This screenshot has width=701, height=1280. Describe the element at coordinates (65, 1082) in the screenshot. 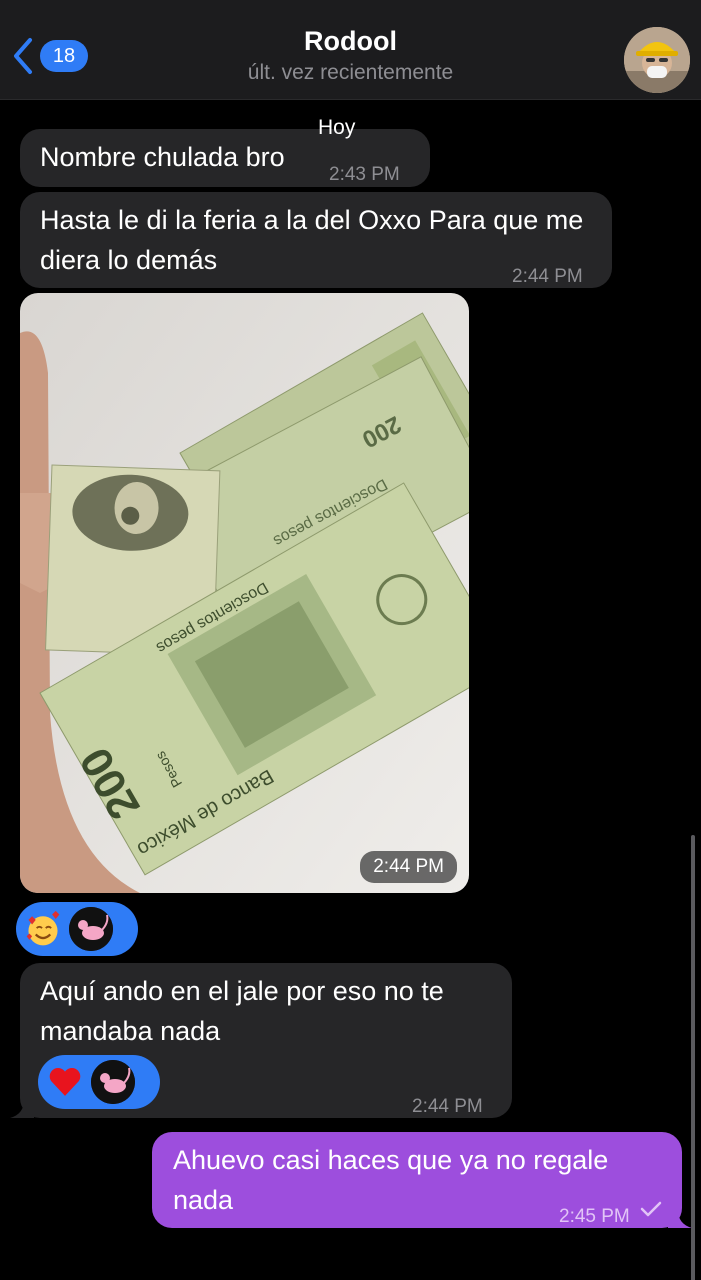

I see `red-heart-icon` at that location.